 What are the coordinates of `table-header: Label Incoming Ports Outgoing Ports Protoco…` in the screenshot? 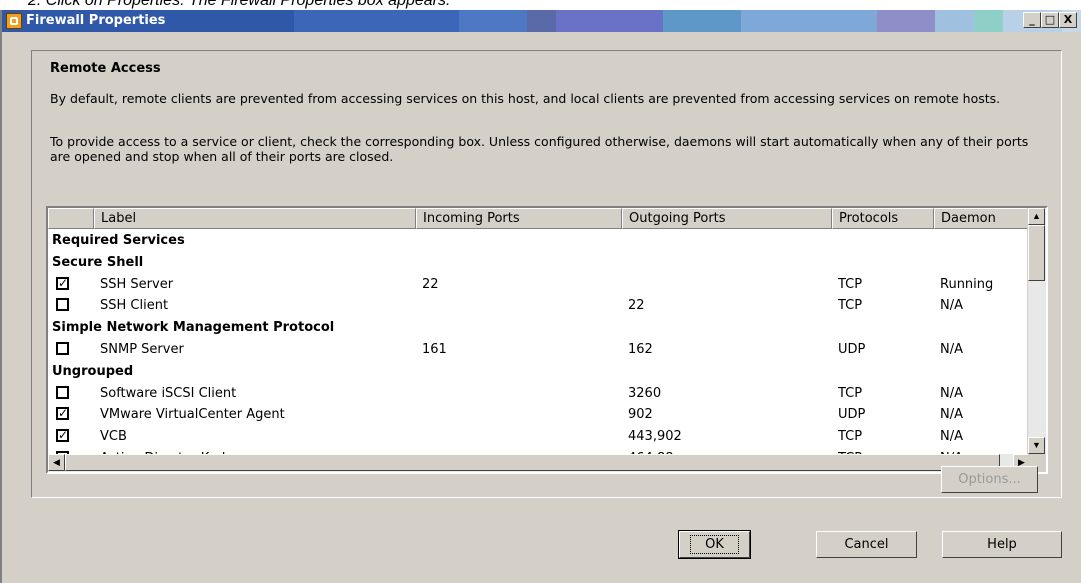 It's located at (539, 218).